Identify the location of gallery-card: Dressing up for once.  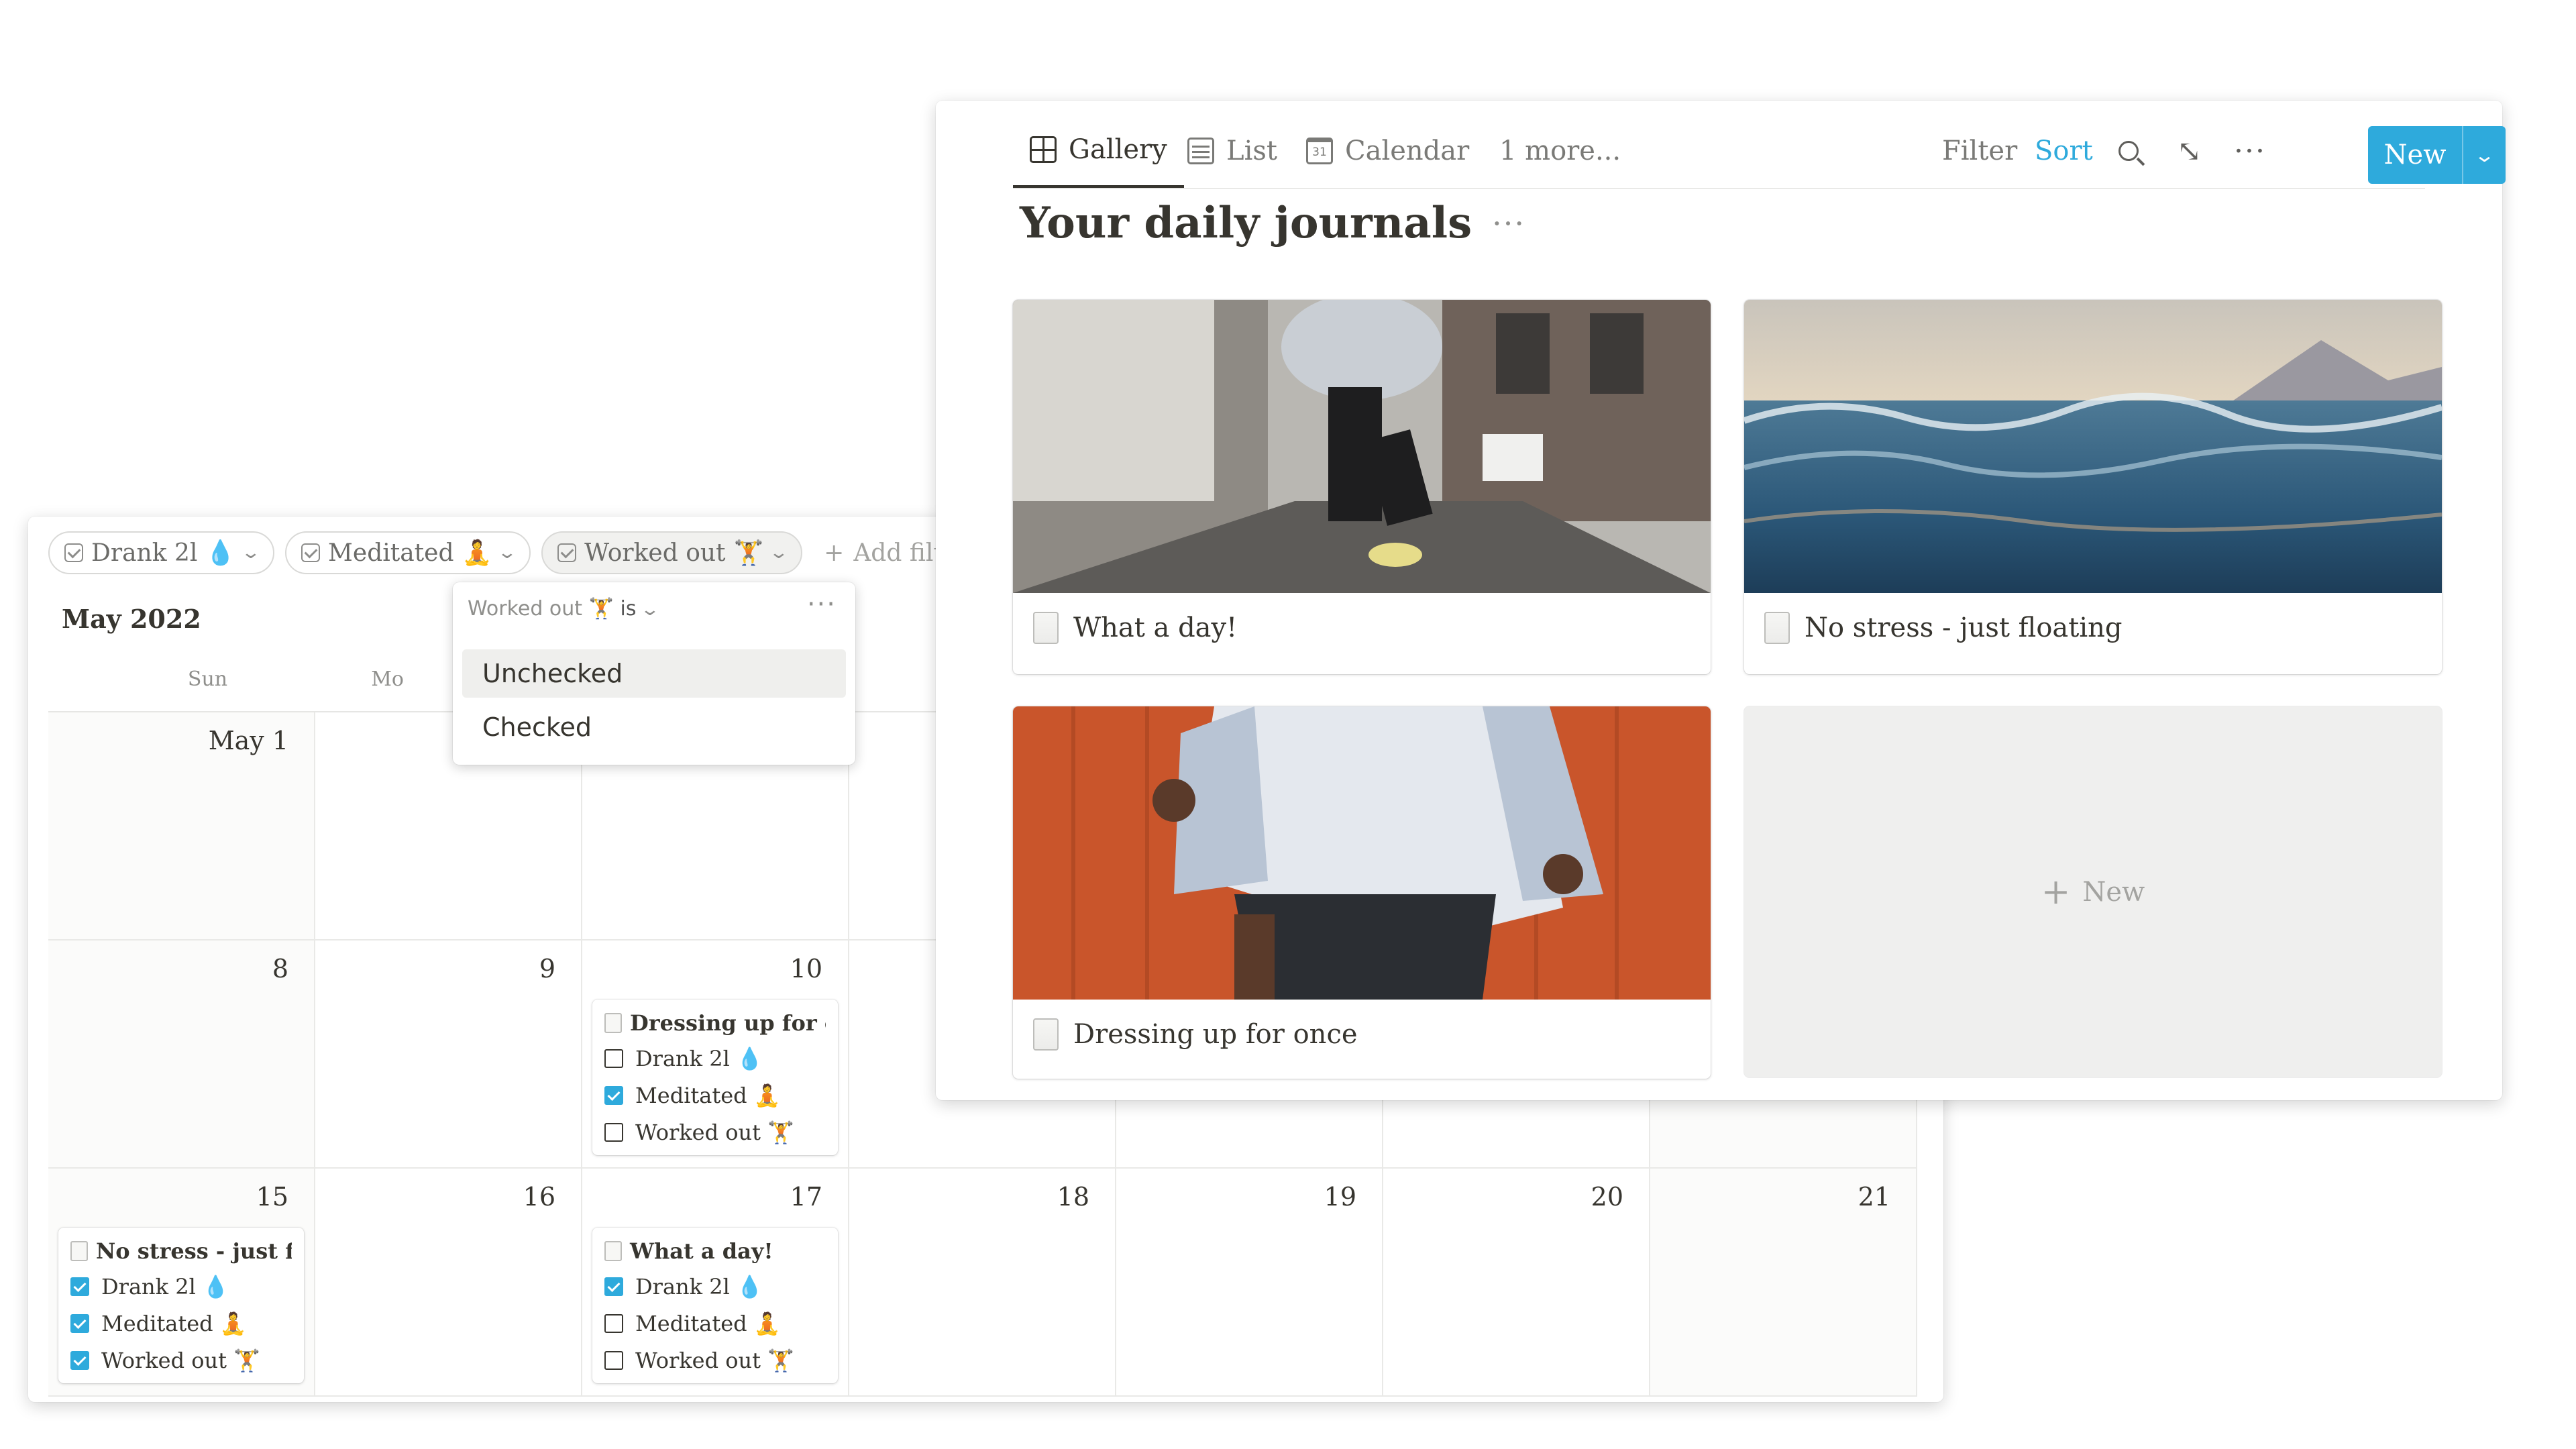
(1362, 892).